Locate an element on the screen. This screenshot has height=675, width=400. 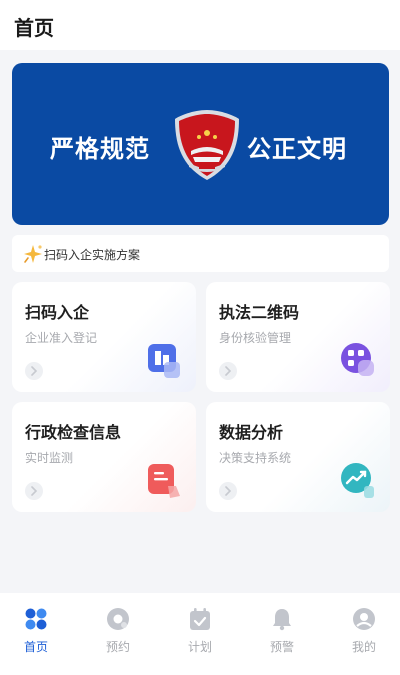
tab-label: 计划 is located at coordinates (199, 647).